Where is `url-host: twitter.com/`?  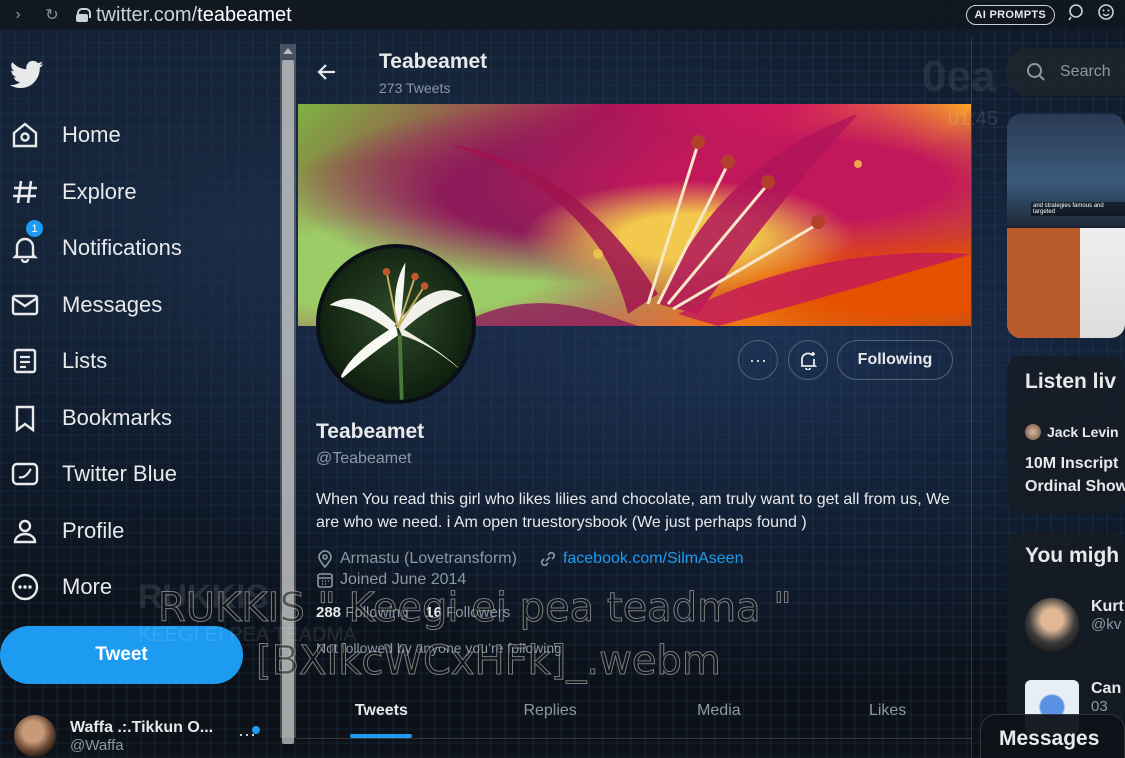
url-host: twitter.com/ is located at coordinates (147, 14).